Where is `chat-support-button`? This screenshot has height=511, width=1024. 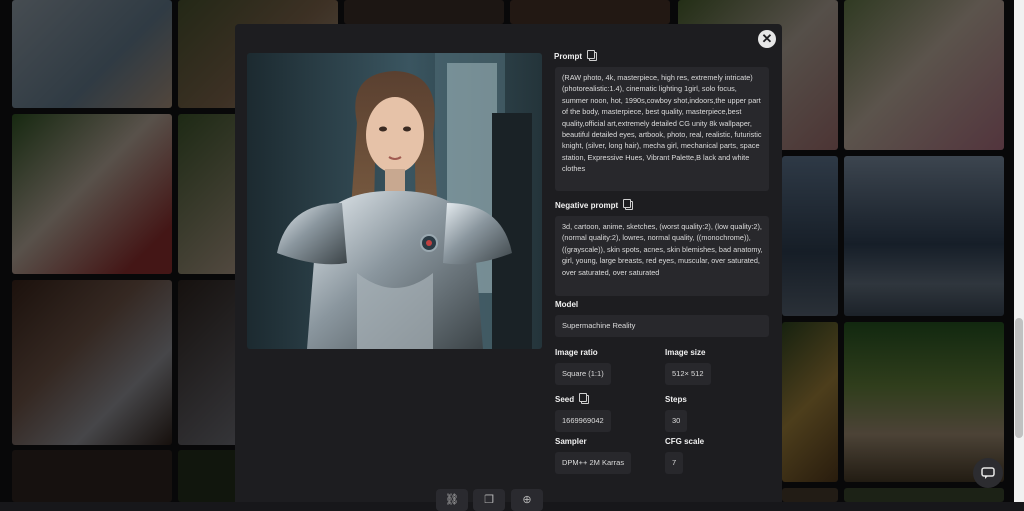
chat-support-button is located at coordinates (988, 473).